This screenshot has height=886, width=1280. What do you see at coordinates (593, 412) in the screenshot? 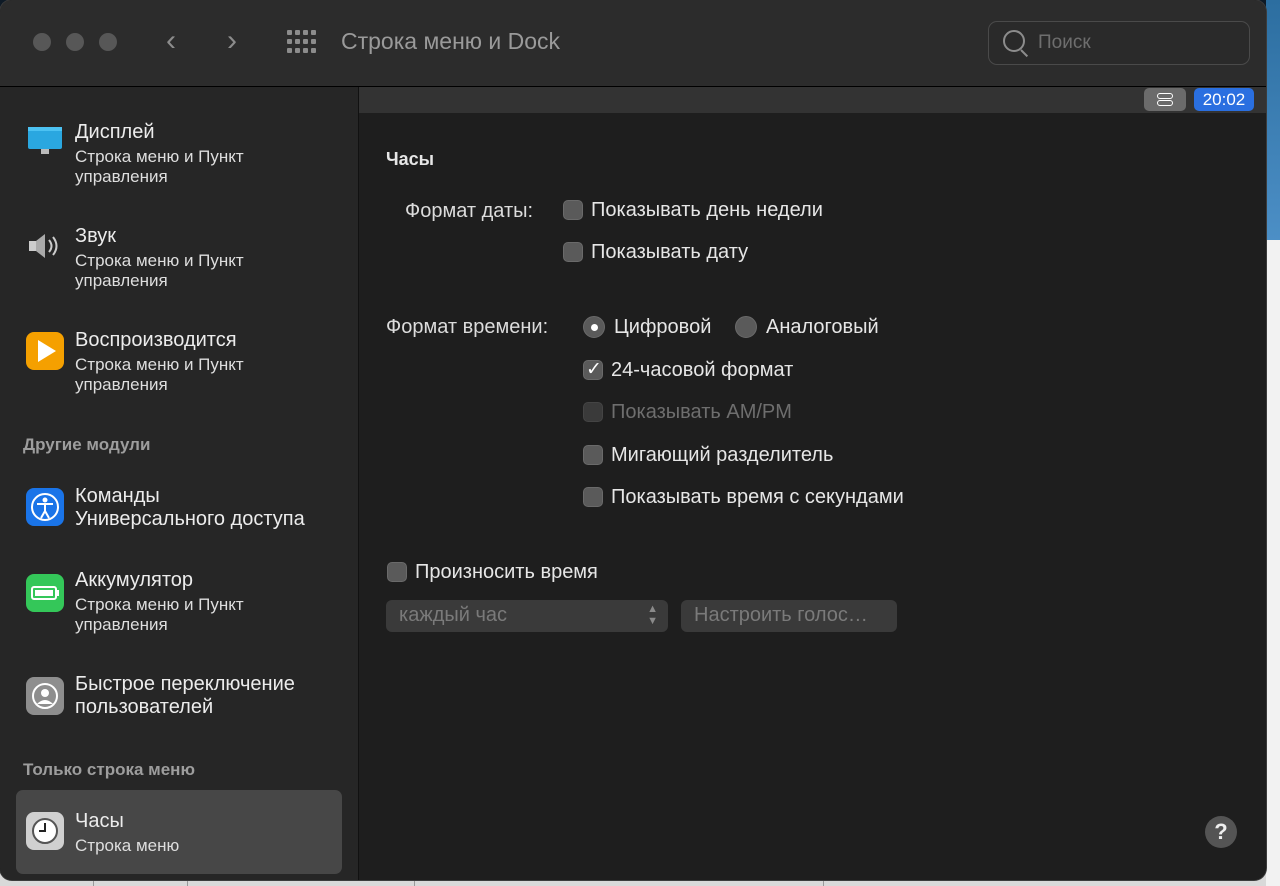
I see `show-ampm-checkbox` at bounding box center [593, 412].